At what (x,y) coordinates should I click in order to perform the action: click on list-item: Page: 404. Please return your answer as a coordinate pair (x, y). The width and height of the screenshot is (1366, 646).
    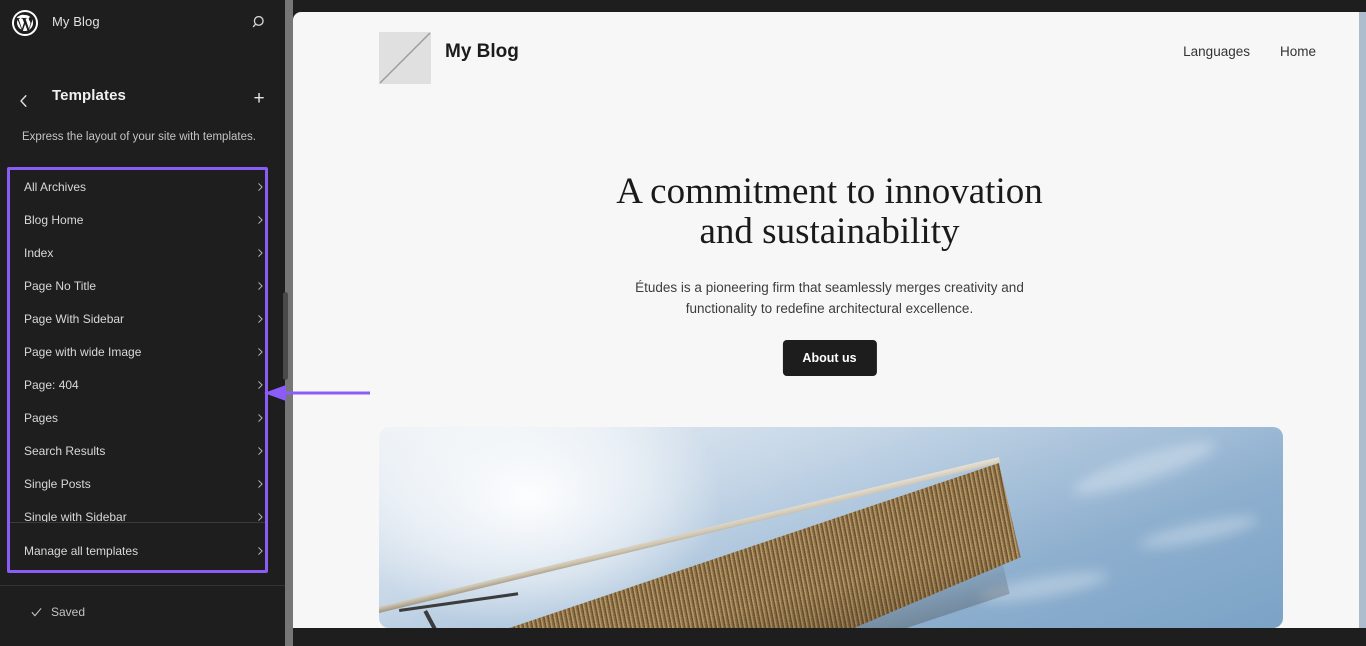
    Looking at the image, I should click on (137, 384).